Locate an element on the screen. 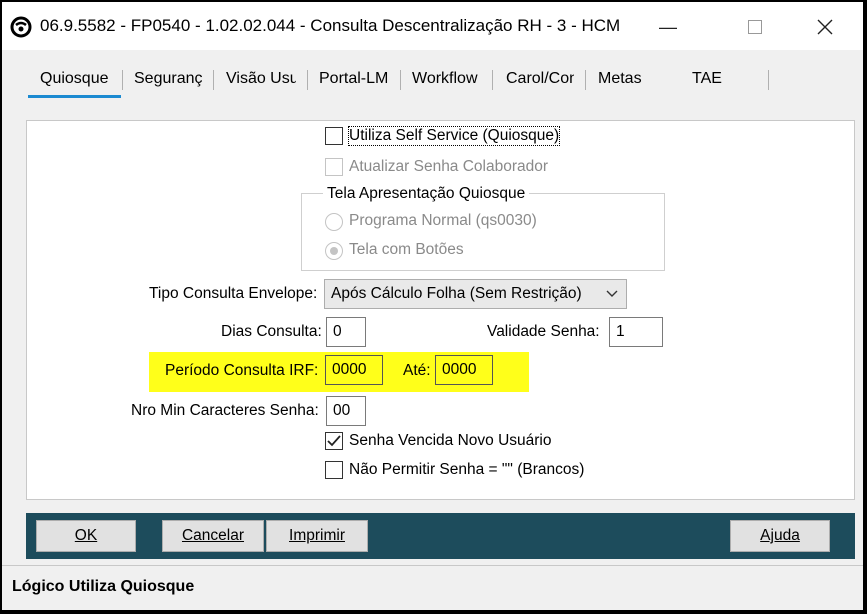 The image size is (867, 614). ok-button: OK is located at coordinates (86, 536).